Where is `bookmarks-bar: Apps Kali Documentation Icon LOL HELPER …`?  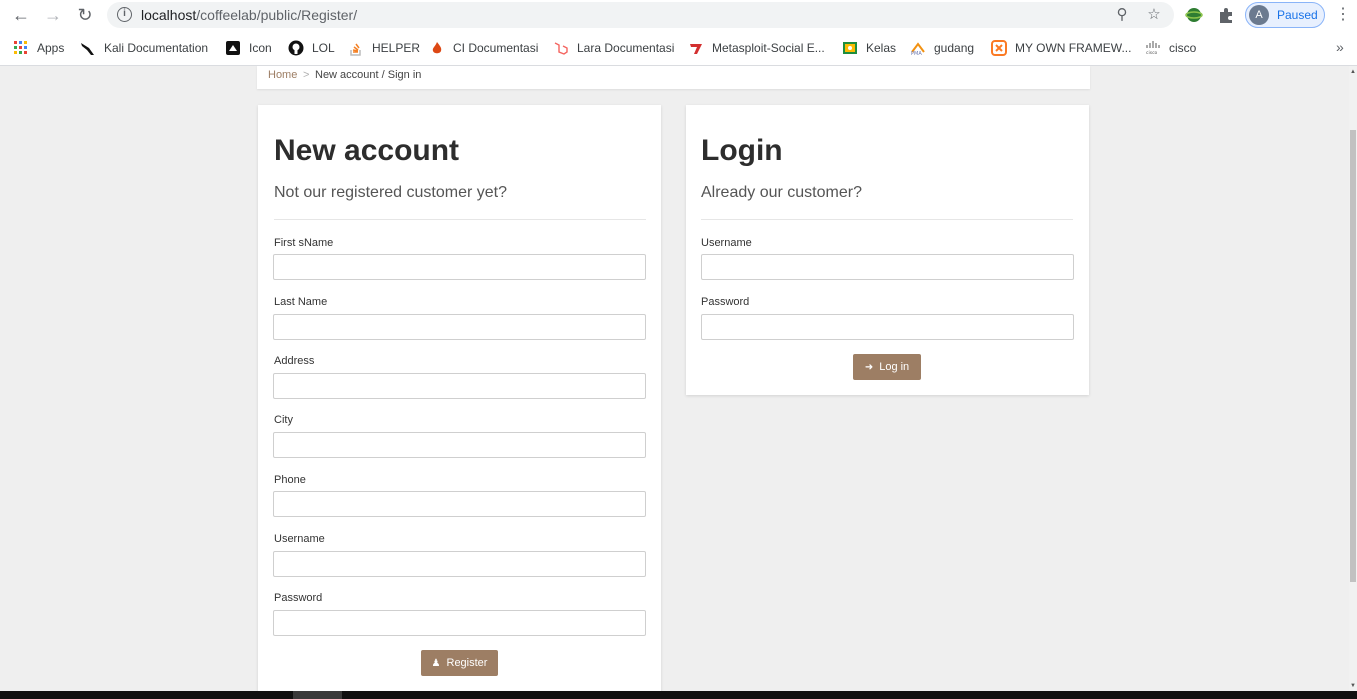 bookmarks-bar: Apps Kali Documentation Icon LOL HELPER … is located at coordinates (678, 48).